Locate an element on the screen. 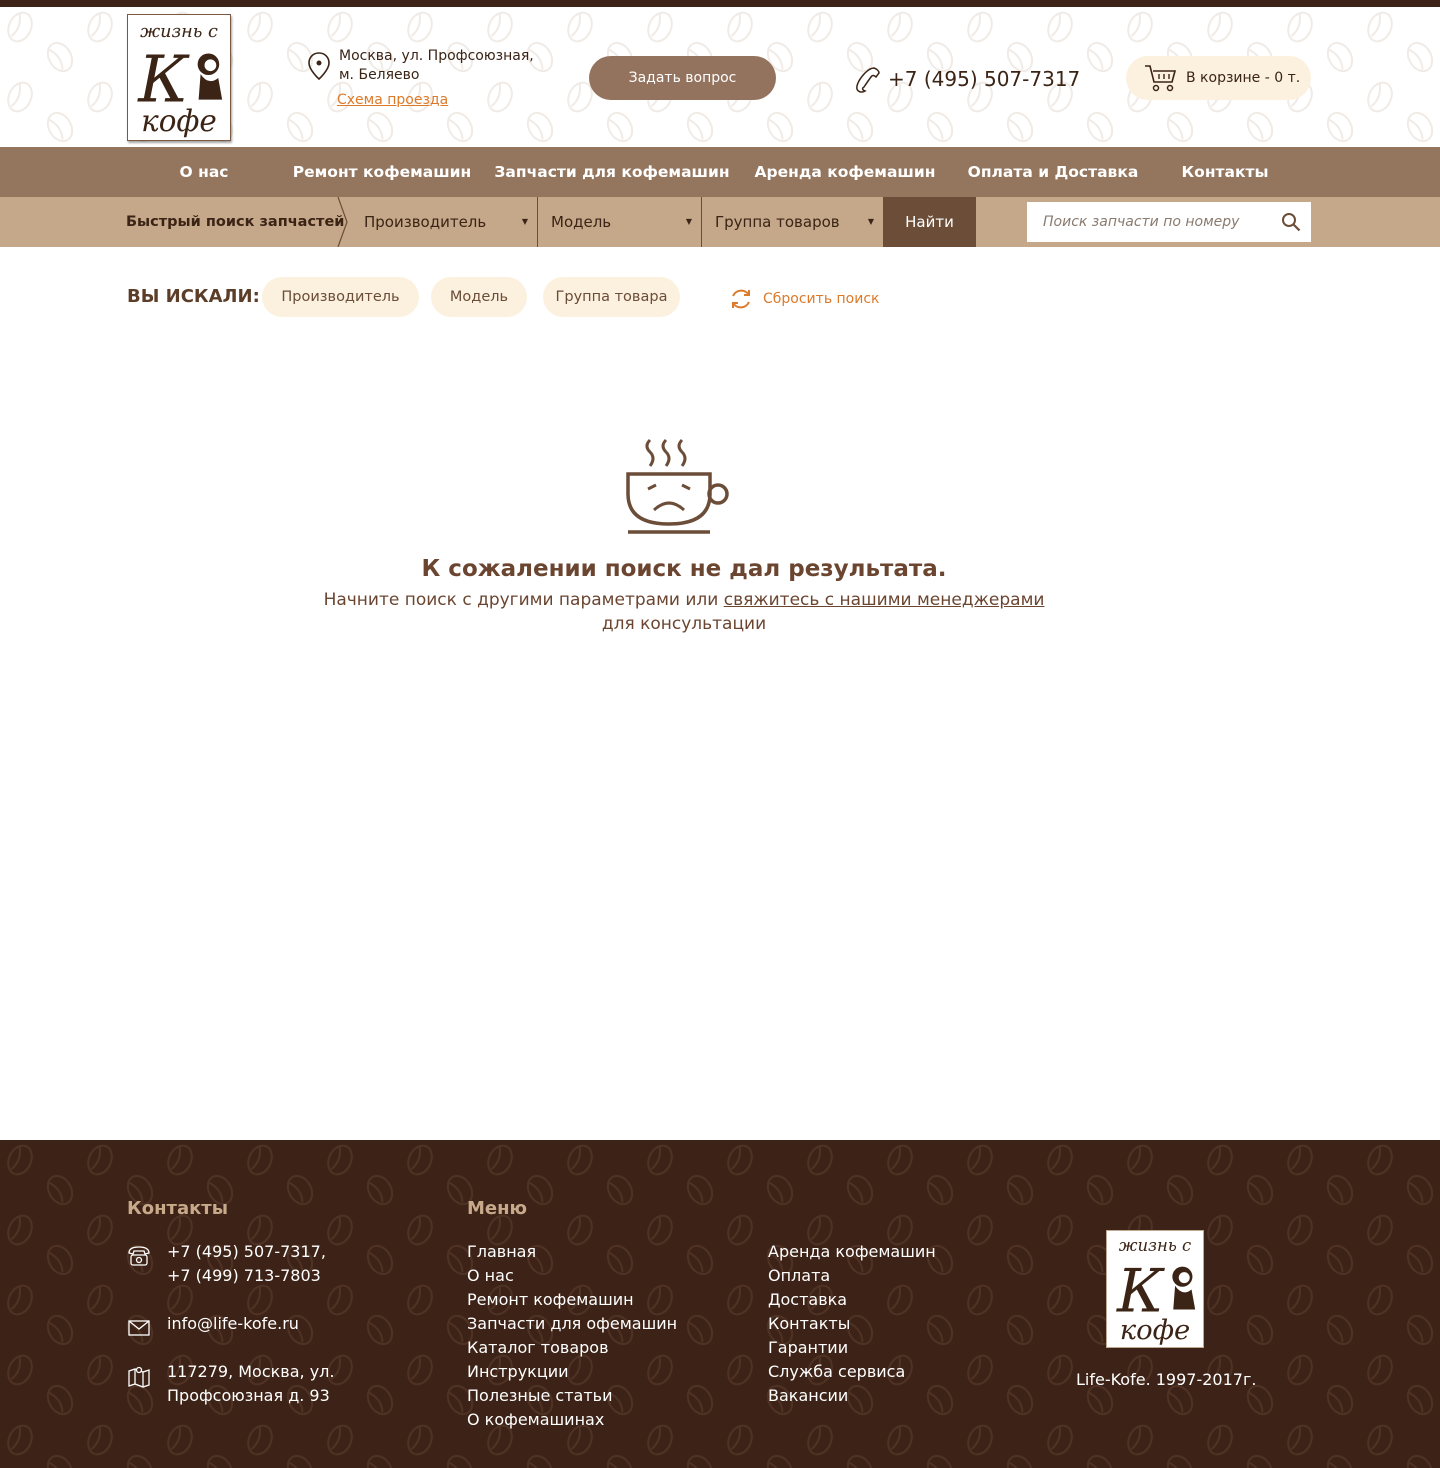  reset-search-button: Сбросить поиск is located at coordinates (804, 299).